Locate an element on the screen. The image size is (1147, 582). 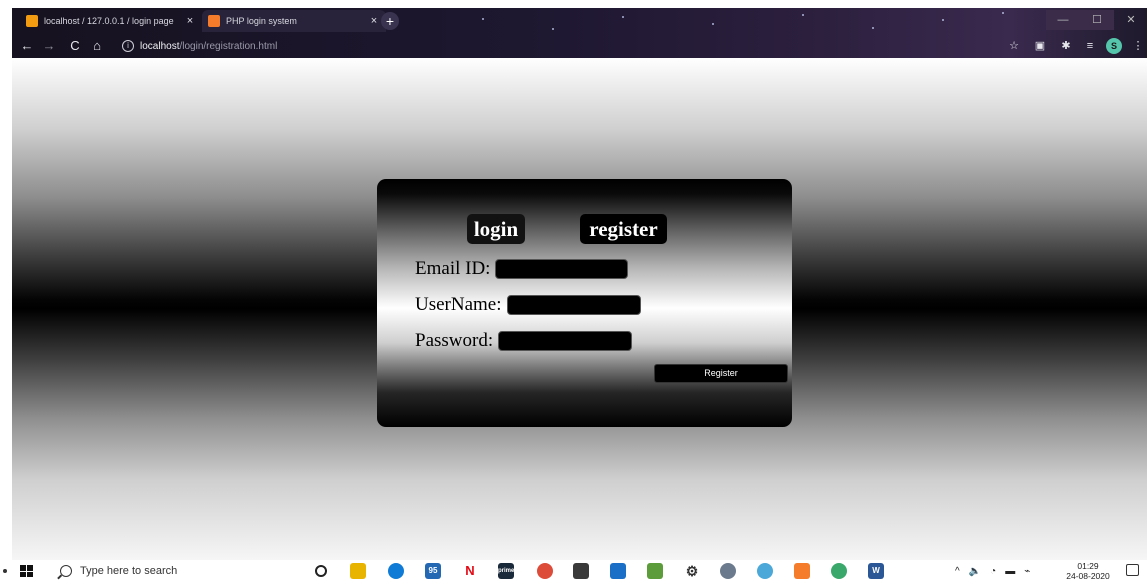
reload-button: C is located at coordinates (75, 46).